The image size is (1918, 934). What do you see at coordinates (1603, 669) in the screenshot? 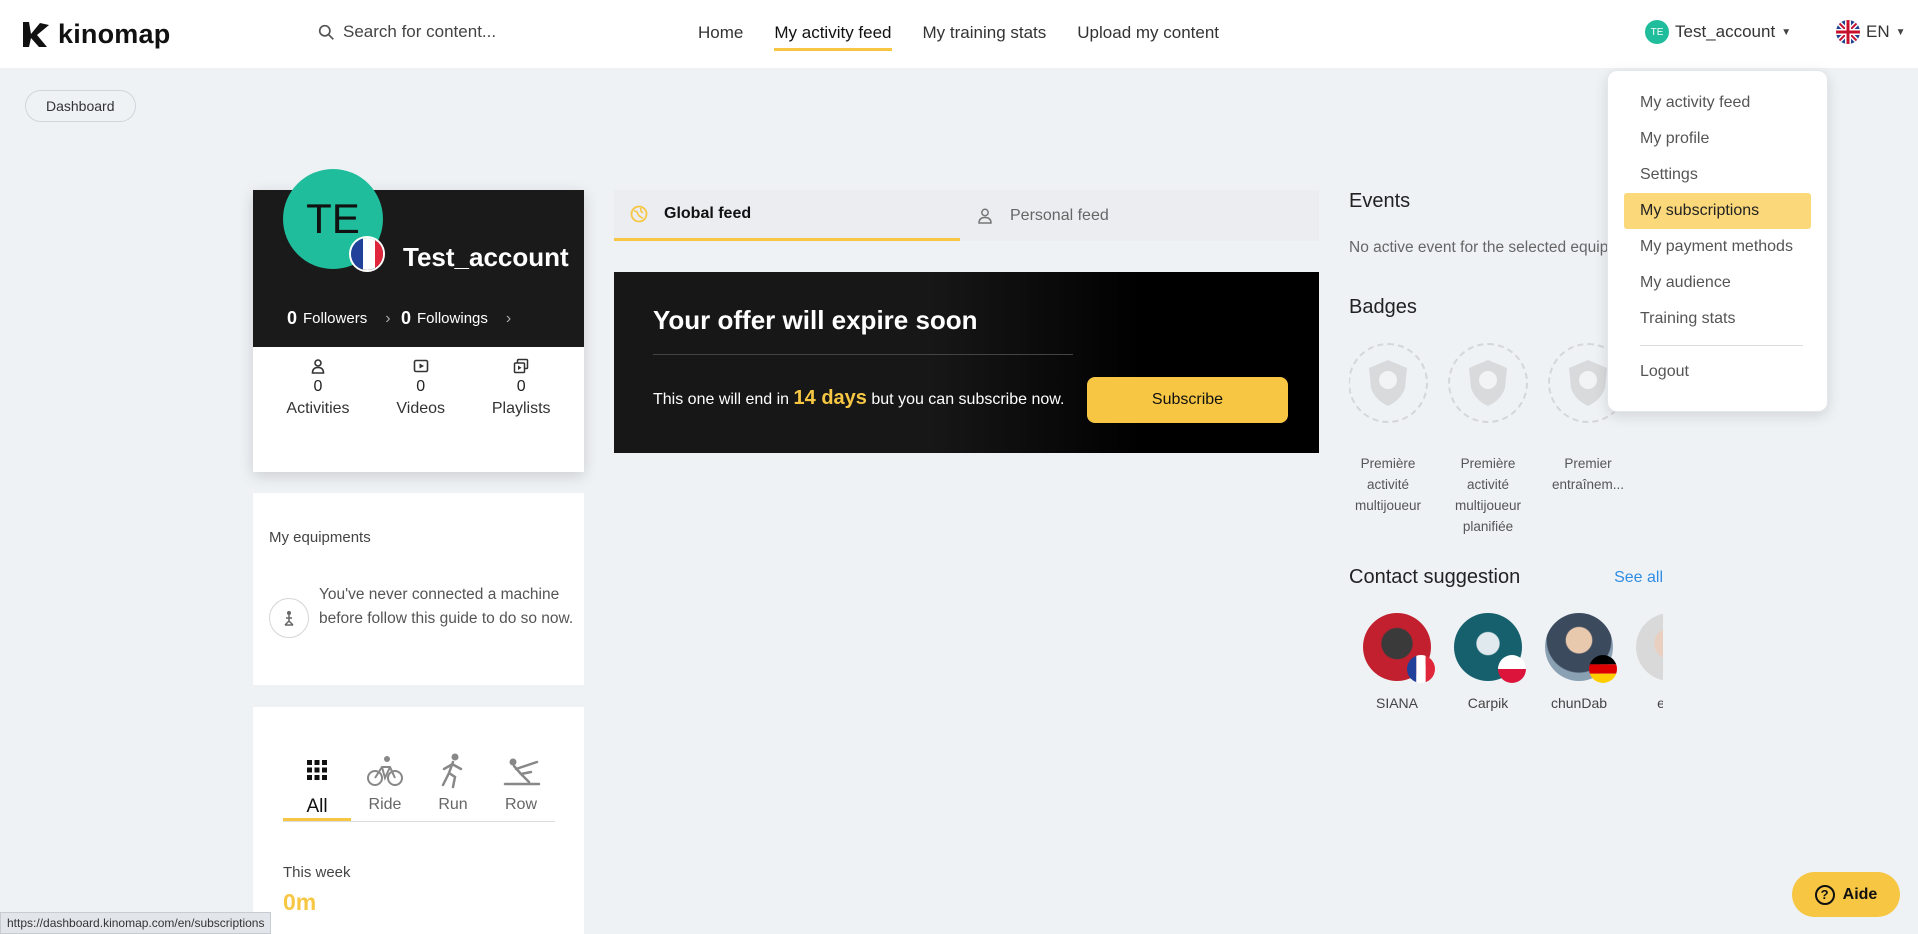
I see `germany-flag-icon` at bounding box center [1603, 669].